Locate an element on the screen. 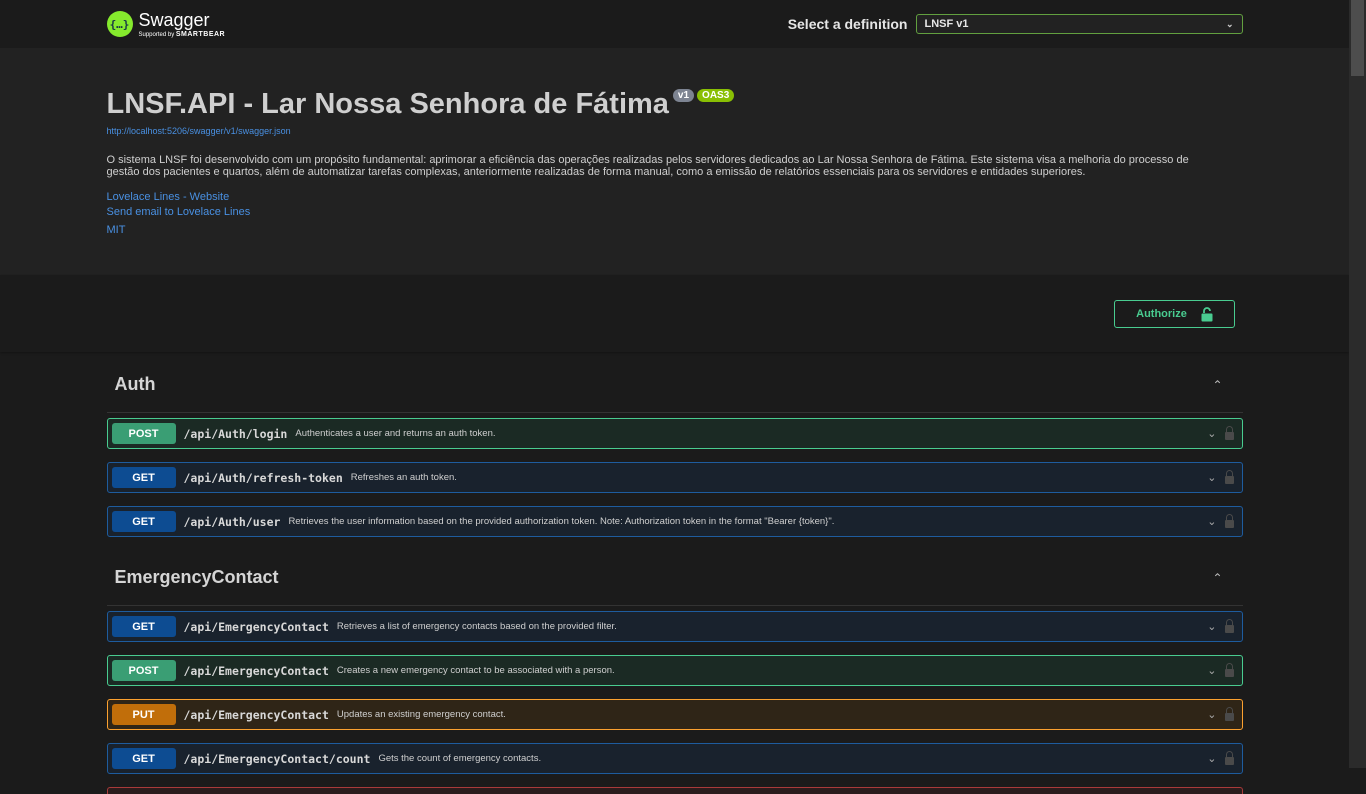 This screenshot has width=1366, height=794. definition-selector: Select a definition LNSF v1 ⌄ is located at coordinates (1015, 24).